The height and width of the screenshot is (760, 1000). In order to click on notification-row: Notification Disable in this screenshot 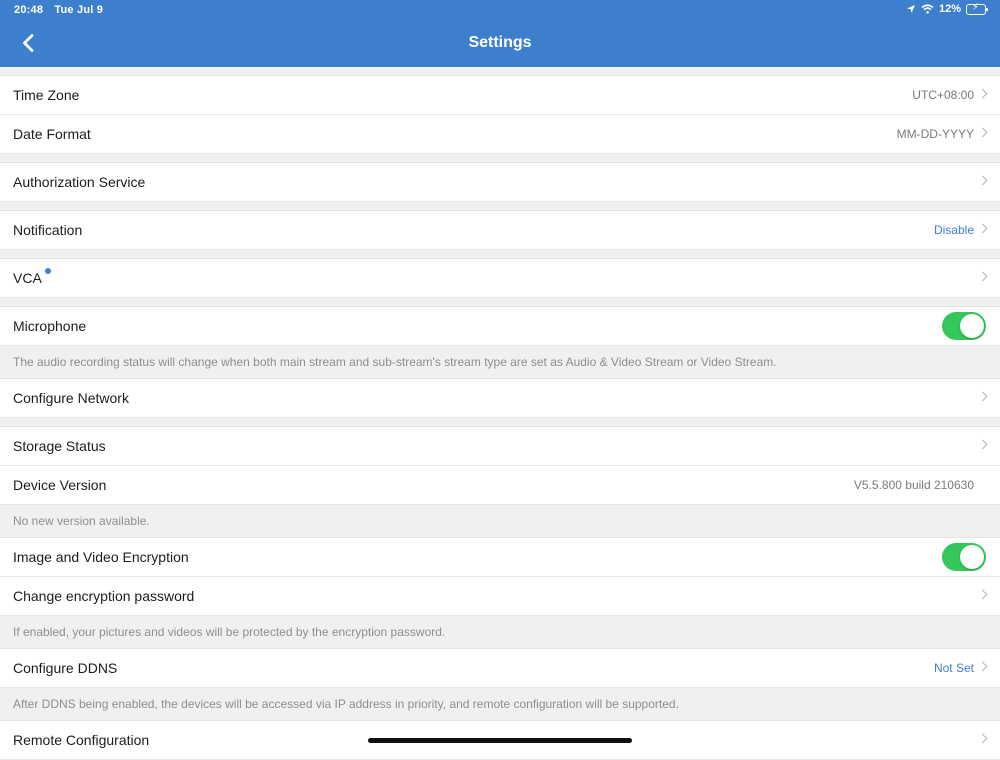, I will do `click(500, 230)`.